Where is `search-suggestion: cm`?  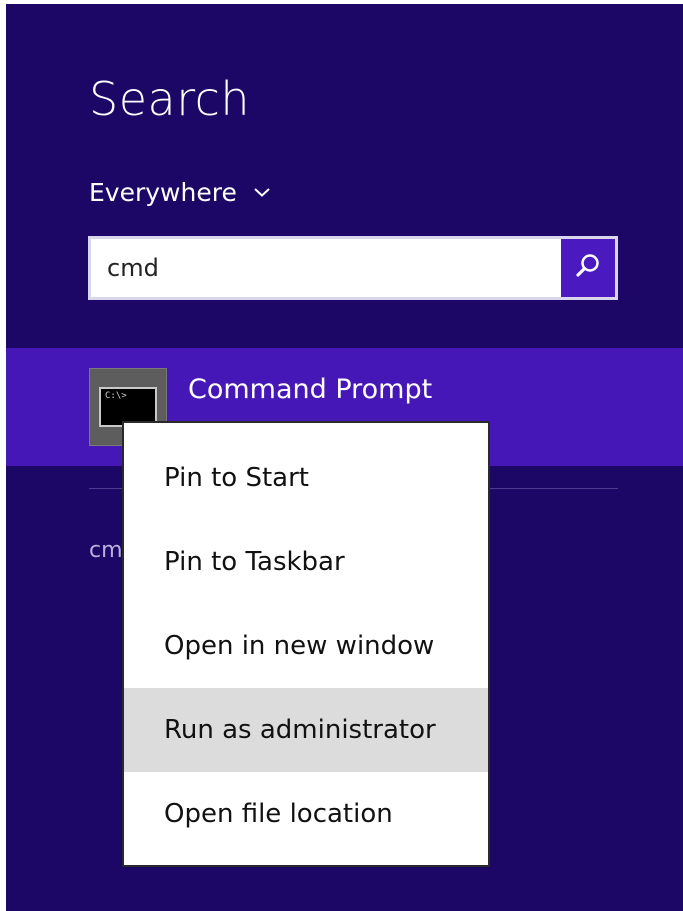
search-suggestion: cm is located at coordinates (106, 550).